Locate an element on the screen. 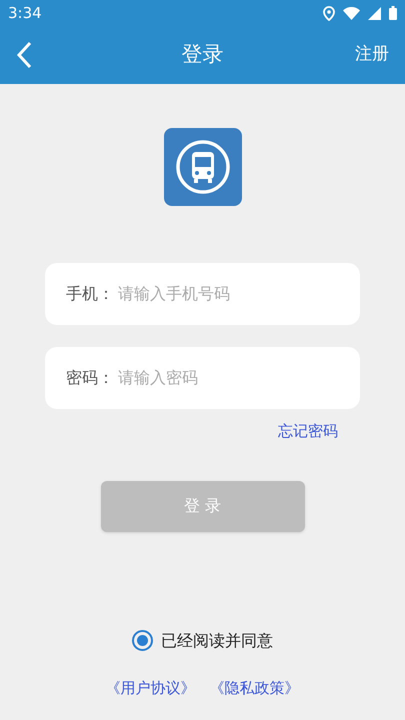 Image resolution: width=405 pixels, height=720 pixels. policy-link: 《用户协议》 is located at coordinates (151, 687).